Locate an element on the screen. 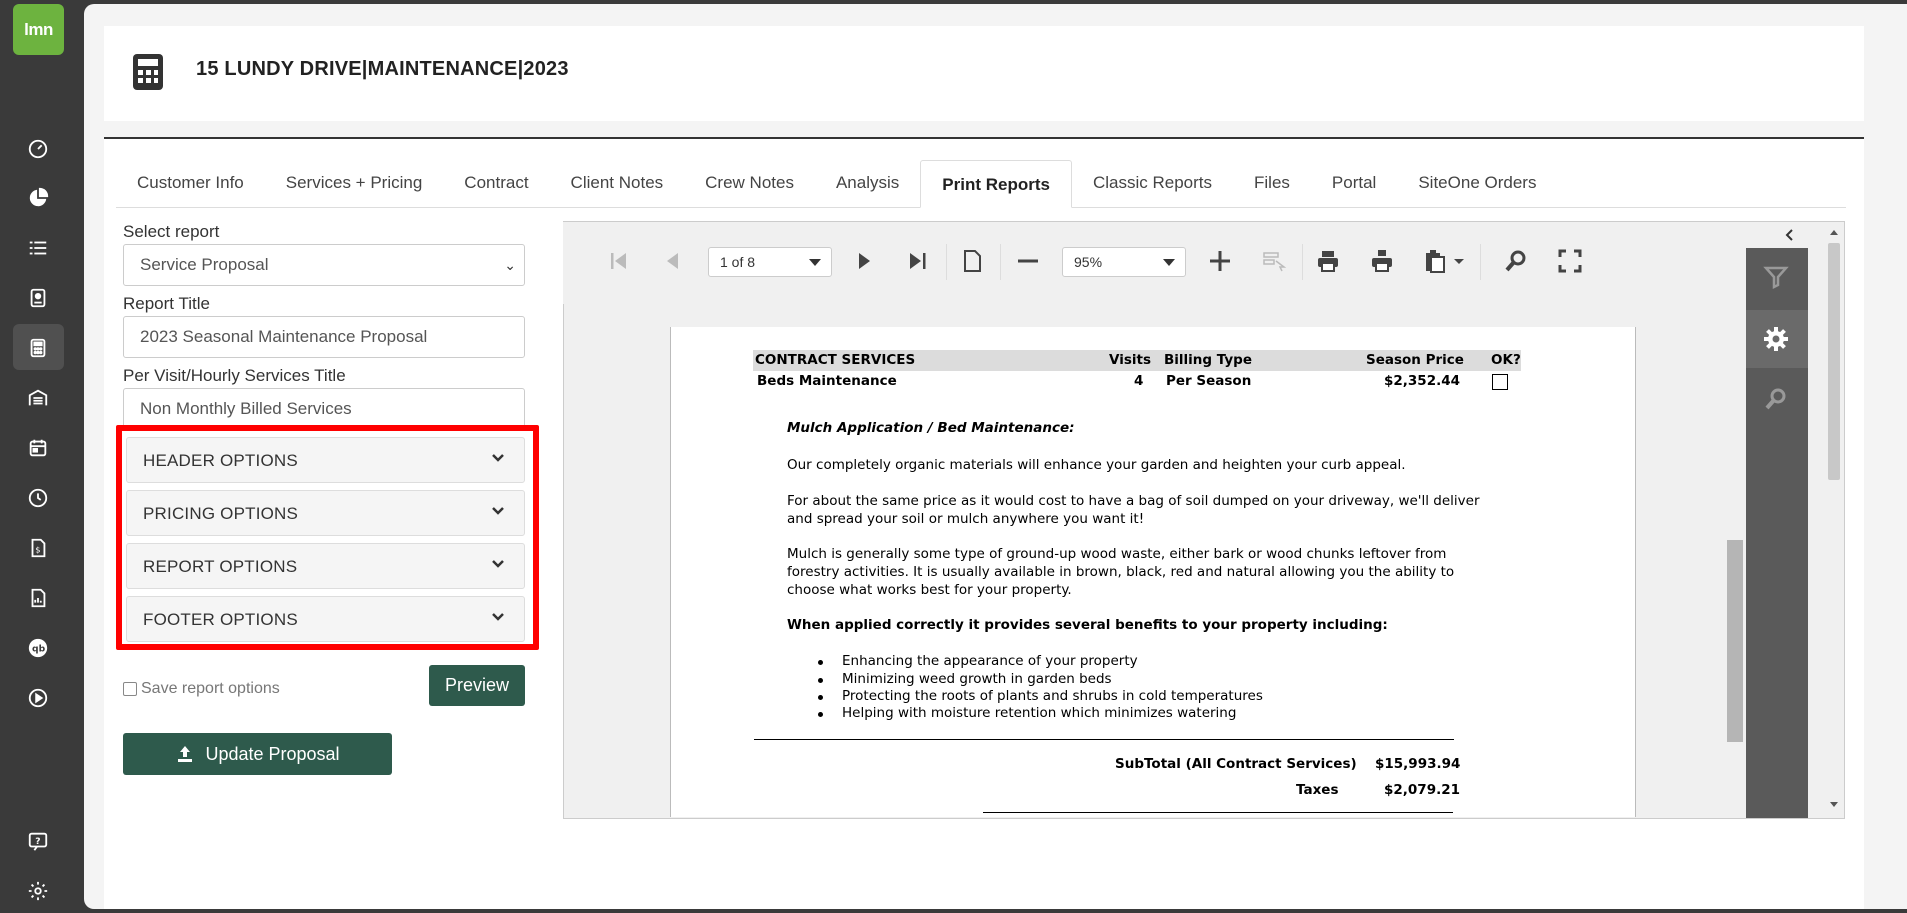 This screenshot has height=913, width=1907. zoom-selector: 95% is located at coordinates (1124, 262).